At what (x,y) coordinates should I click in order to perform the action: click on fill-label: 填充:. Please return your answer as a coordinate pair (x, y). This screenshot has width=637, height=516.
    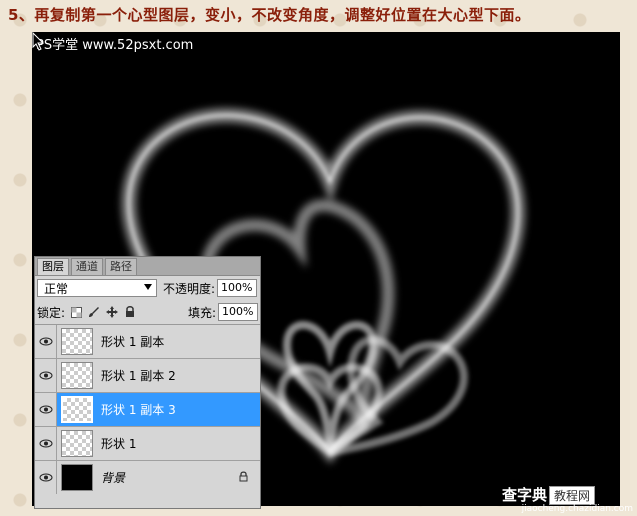
    Looking at the image, I should click on (201, 312).